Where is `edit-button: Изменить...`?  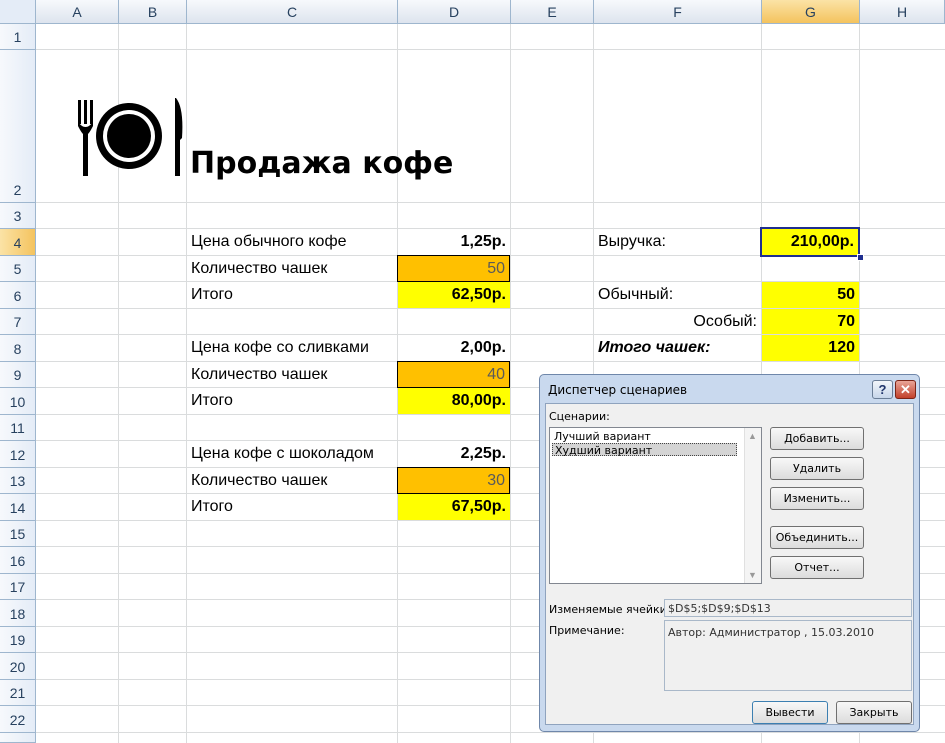
edit-button: Изменить... is located at coordinates (817, 498).